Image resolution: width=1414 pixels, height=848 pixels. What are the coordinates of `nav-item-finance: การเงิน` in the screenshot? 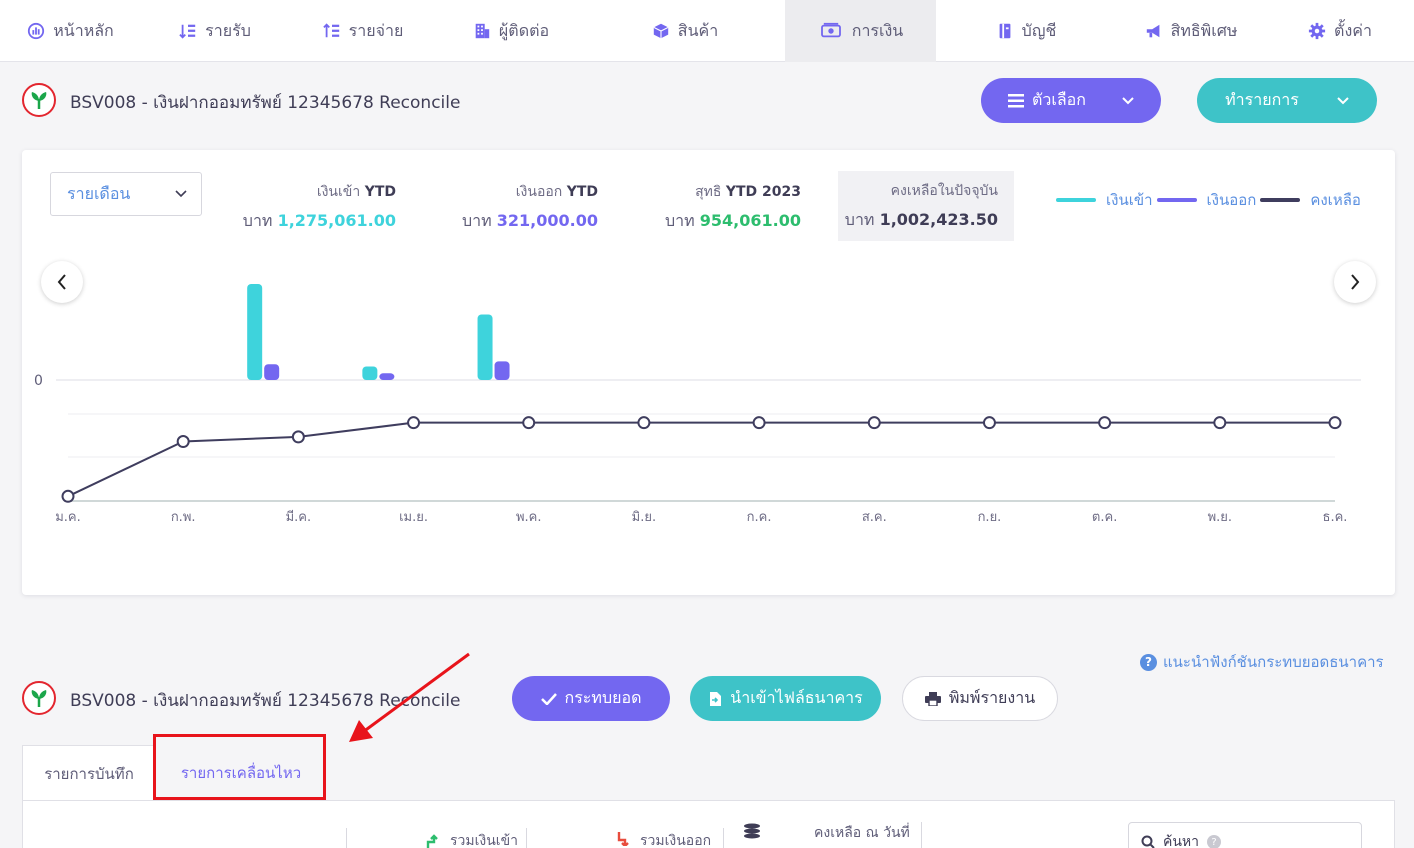 It's located at (860, 31).